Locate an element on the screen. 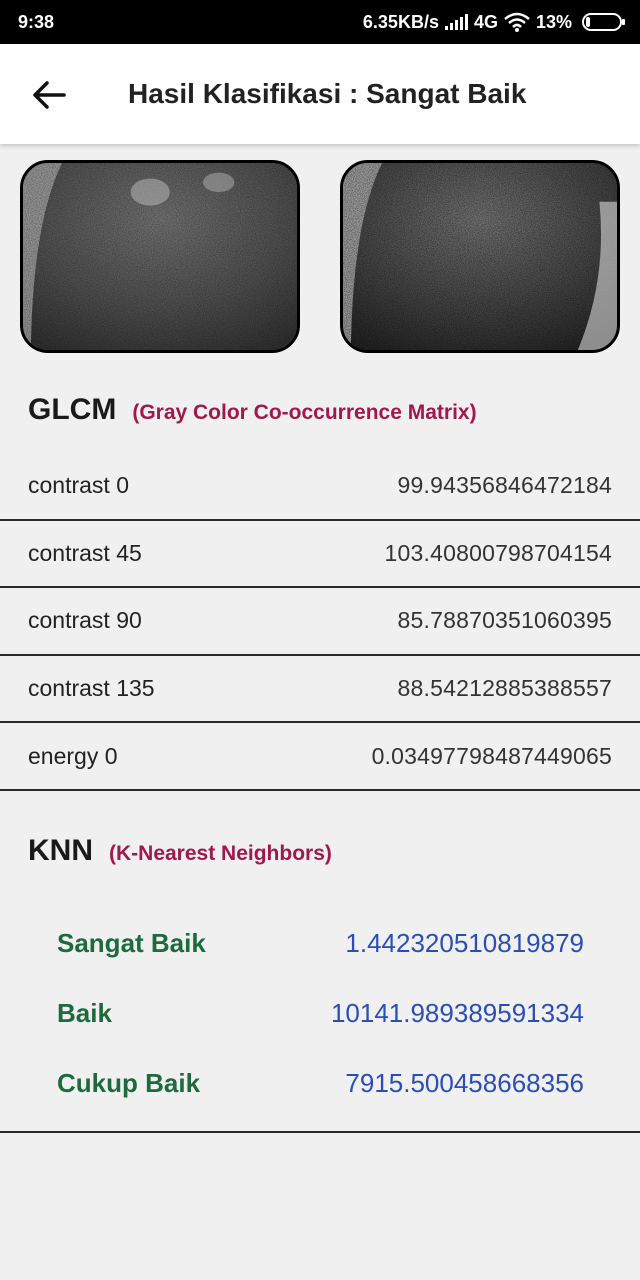 The height and width of the screenshot is (1280, 640). knn-title: KNN is located at coordinates (60, 850).